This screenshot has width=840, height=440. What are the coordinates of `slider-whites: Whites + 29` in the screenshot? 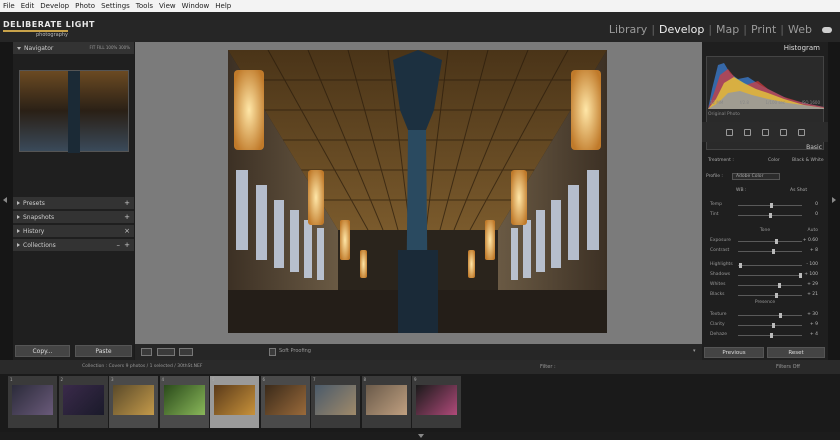 It's located at (766, 286).